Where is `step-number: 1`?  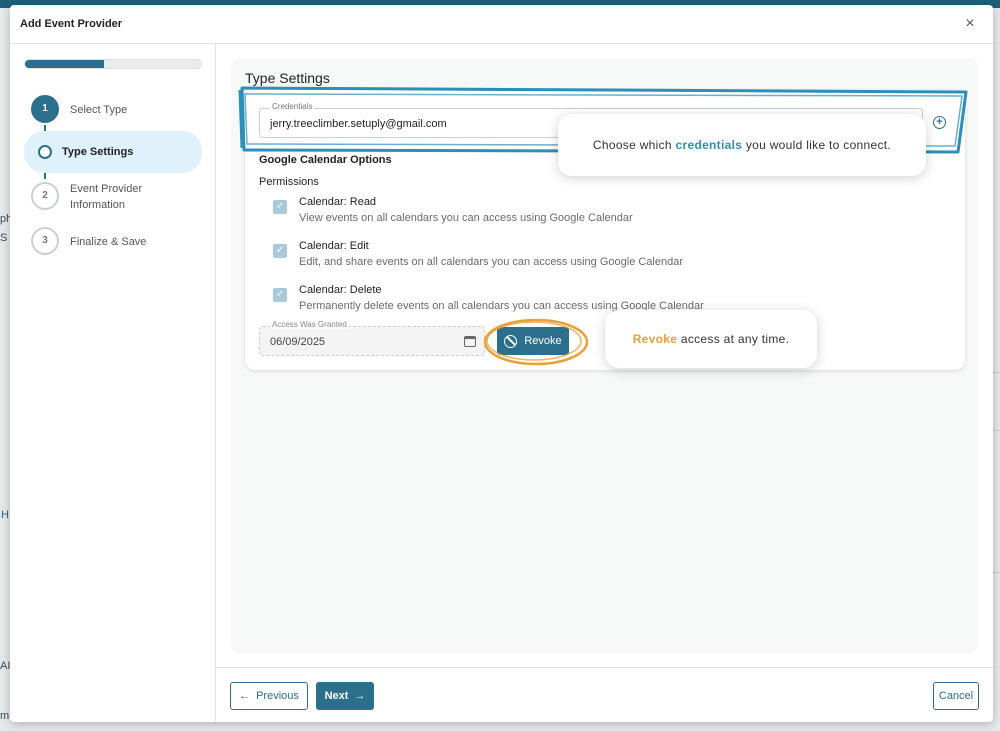 step-number: 1 is located at coordinates (45, 109).